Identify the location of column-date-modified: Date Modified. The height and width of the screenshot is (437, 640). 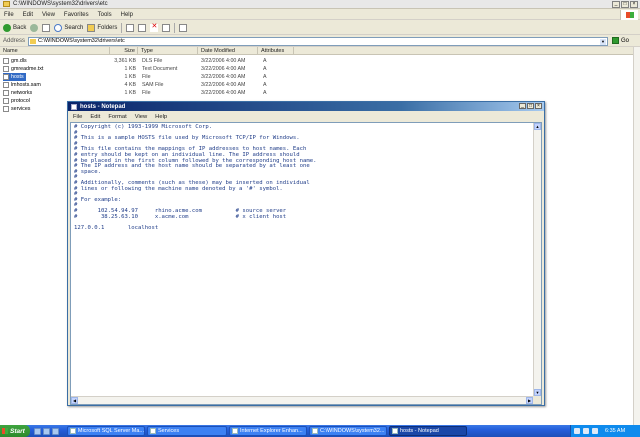
(228, 51).